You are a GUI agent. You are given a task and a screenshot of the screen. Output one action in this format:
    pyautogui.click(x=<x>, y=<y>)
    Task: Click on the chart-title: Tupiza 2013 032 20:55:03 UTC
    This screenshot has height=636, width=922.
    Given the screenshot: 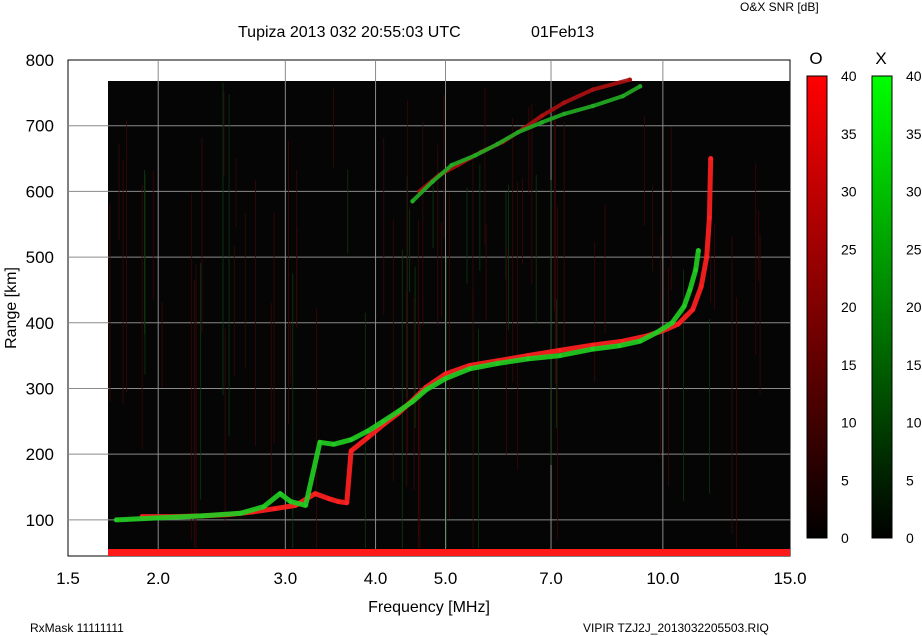 What is the action you would take?
    pyautogui.click(x=349, y=32)
    